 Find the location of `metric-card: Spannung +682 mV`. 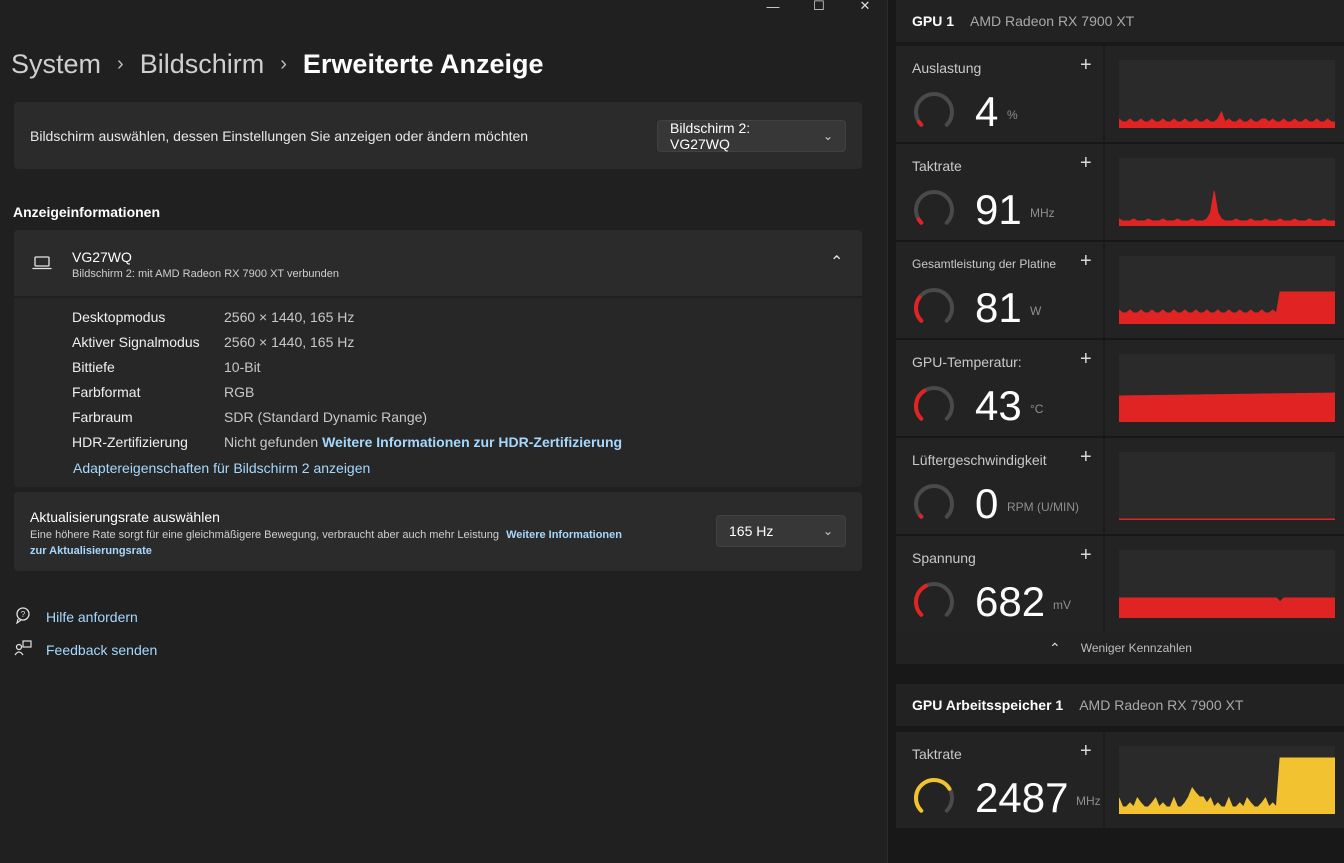

metric-card: Spannung +682 mV is located at coordinates (1120, 584).